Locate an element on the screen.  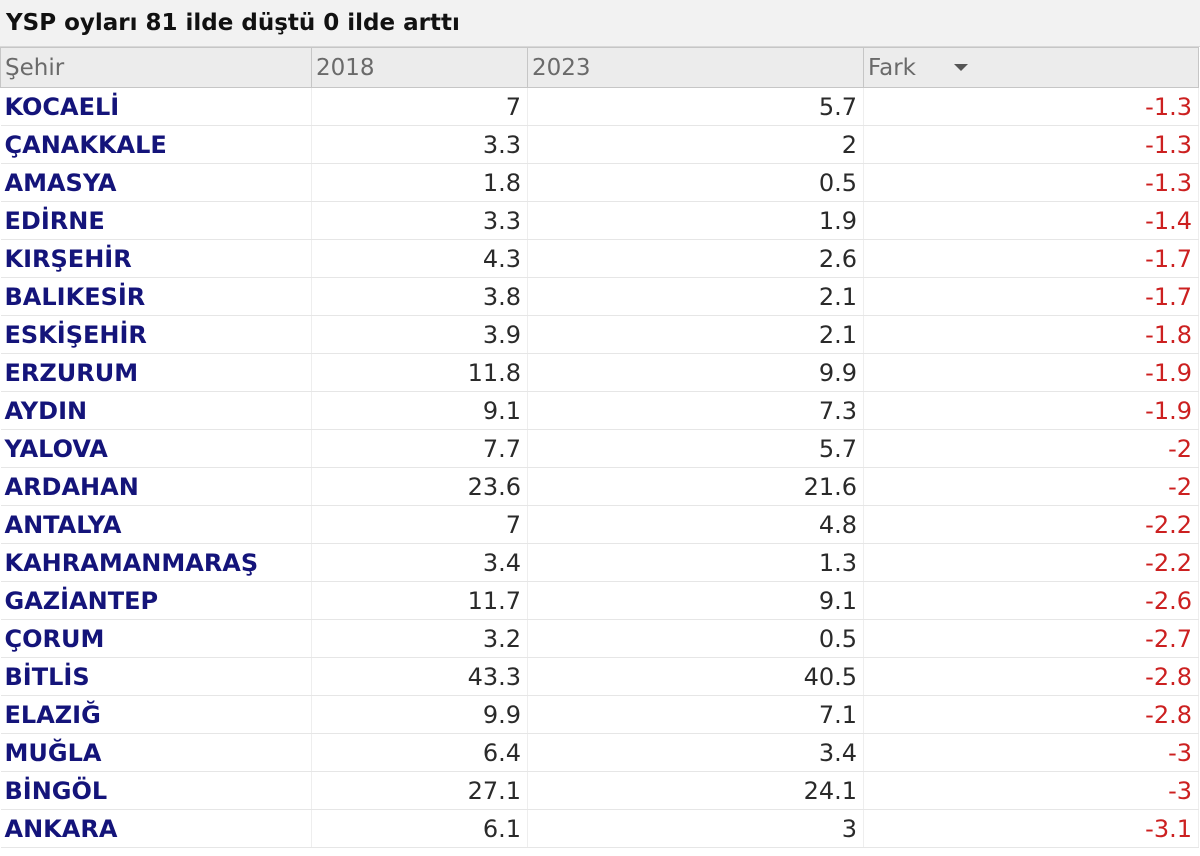
city-cell: GAZİANTEP is located at coordinates (156, 600).